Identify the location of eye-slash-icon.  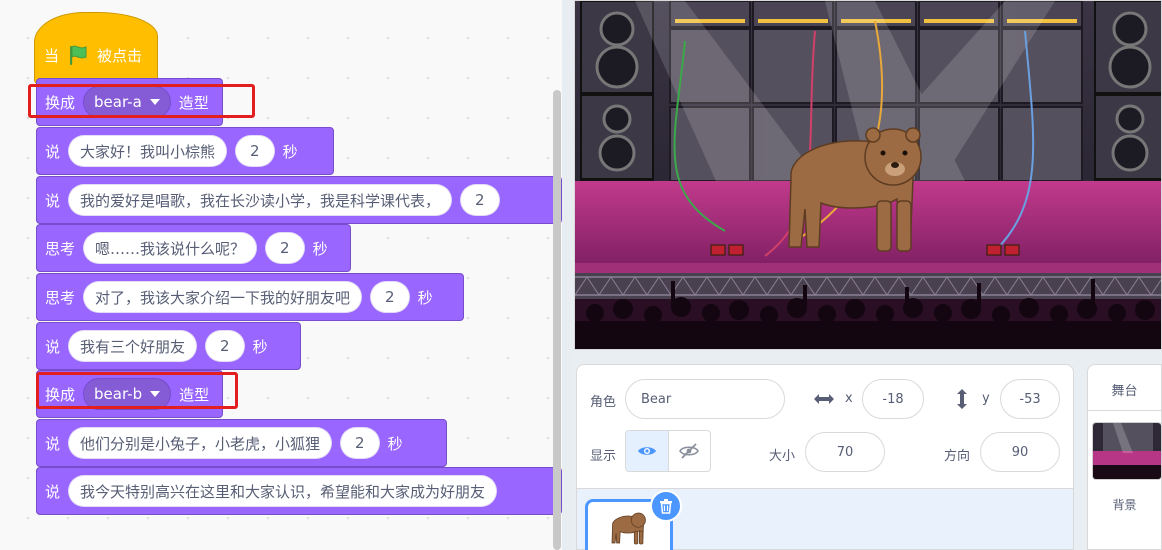
(689, 451).